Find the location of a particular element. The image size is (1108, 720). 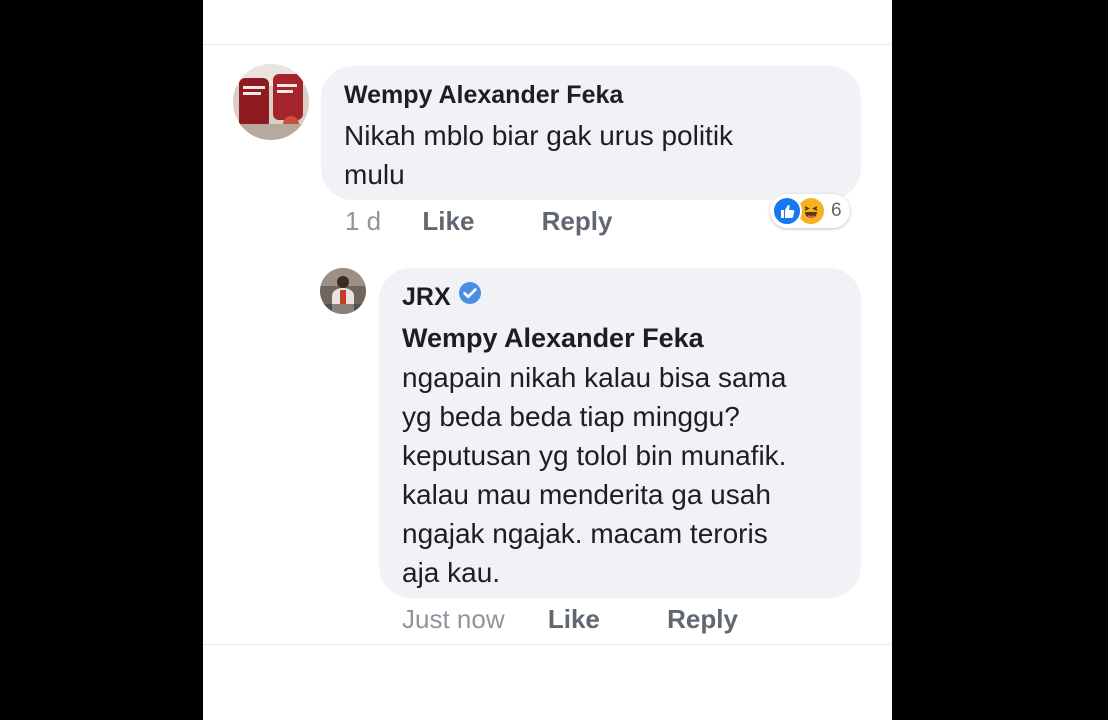

reply-text-line-5: ngajak ngajak. macam teroris is located at coordinates (585, 533).